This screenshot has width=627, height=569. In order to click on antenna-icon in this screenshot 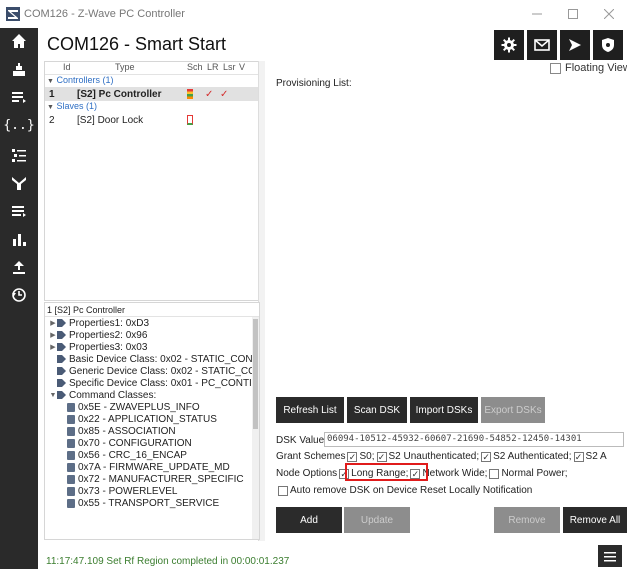, I will do `click(19, 183)`.